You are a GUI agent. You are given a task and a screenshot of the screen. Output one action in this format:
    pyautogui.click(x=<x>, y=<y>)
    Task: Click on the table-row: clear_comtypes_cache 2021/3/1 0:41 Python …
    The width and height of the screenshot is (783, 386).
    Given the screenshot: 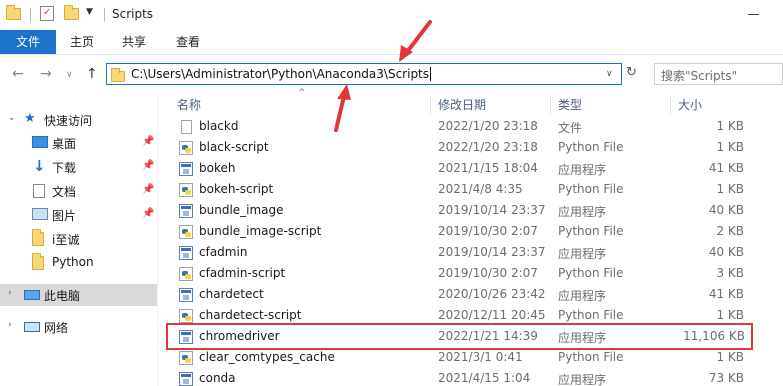 What is the action you would take?
    pyautogui.click(x=460, y=357)
    